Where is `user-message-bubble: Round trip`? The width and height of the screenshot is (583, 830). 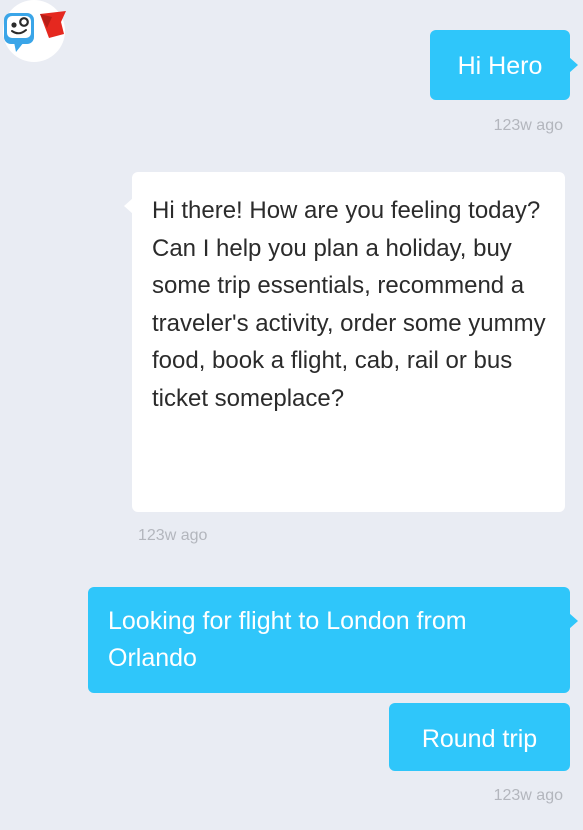
user-message-bubble: Round trip is located at coordinates (479, 737).